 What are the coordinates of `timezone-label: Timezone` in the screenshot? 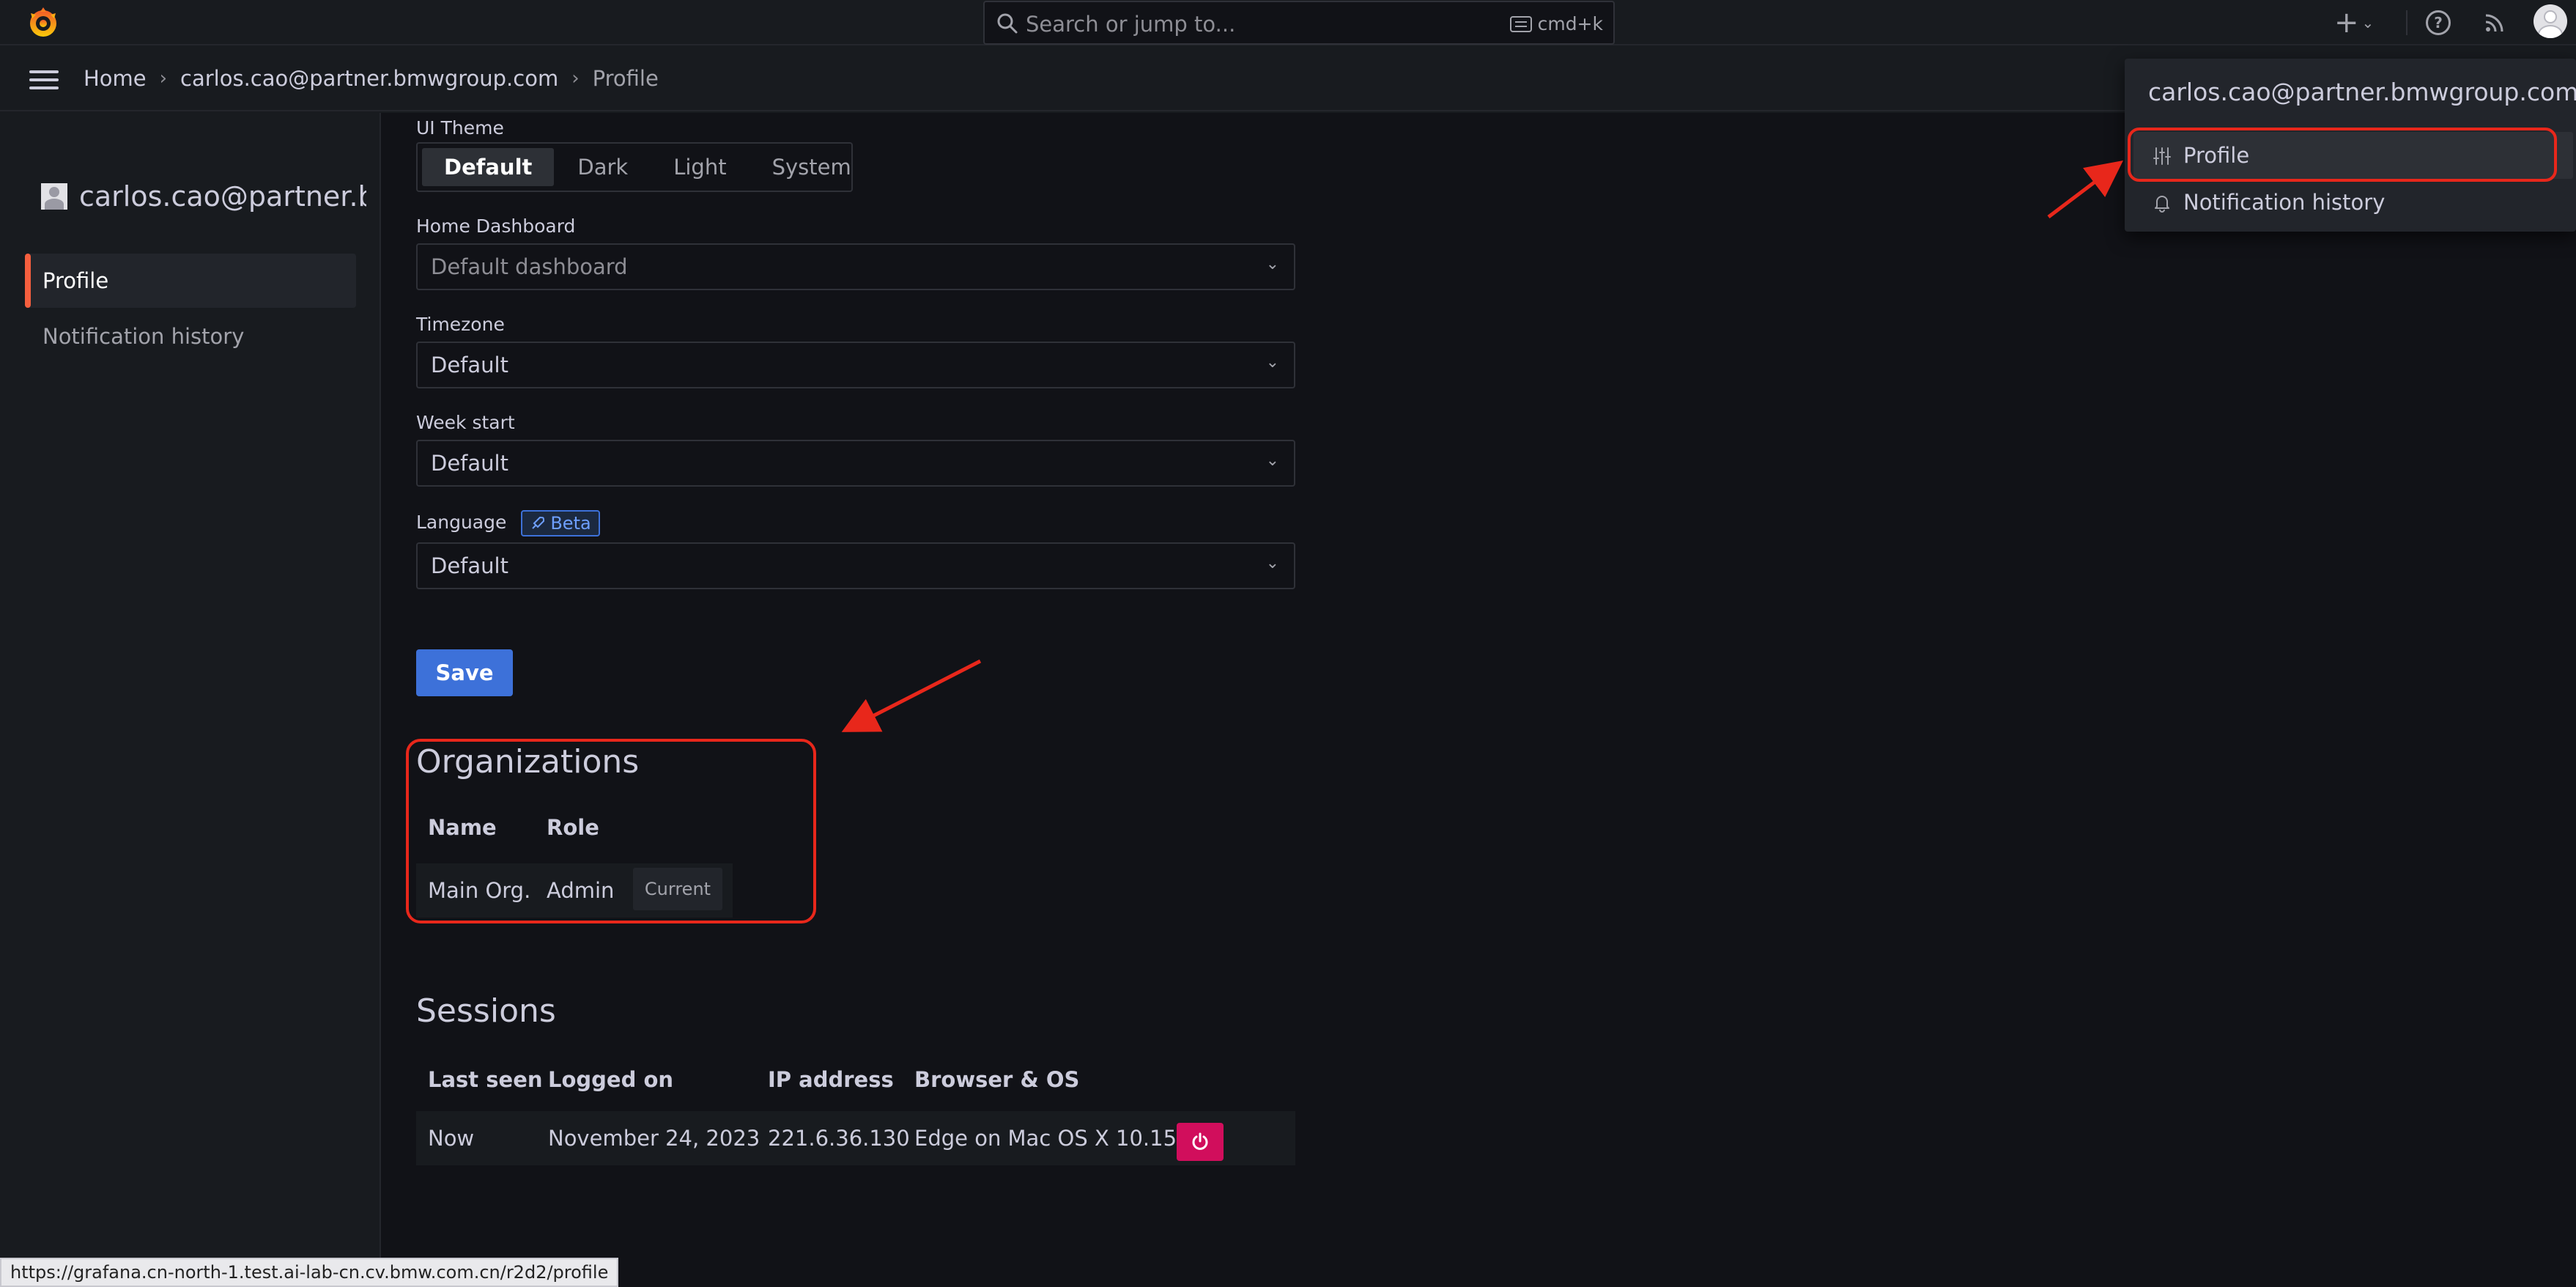 It's located at (460, 324).